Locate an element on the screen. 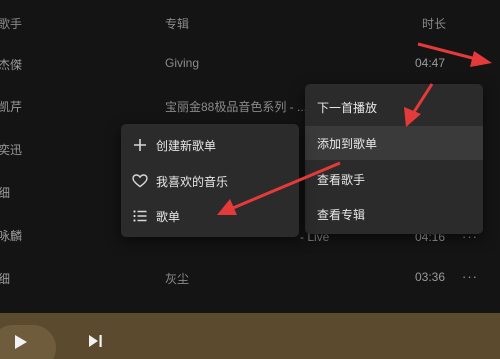 This screenshot has width=500, height=359. menu-item-play-next: 下一首播放 is located at coordinates (394, 107).